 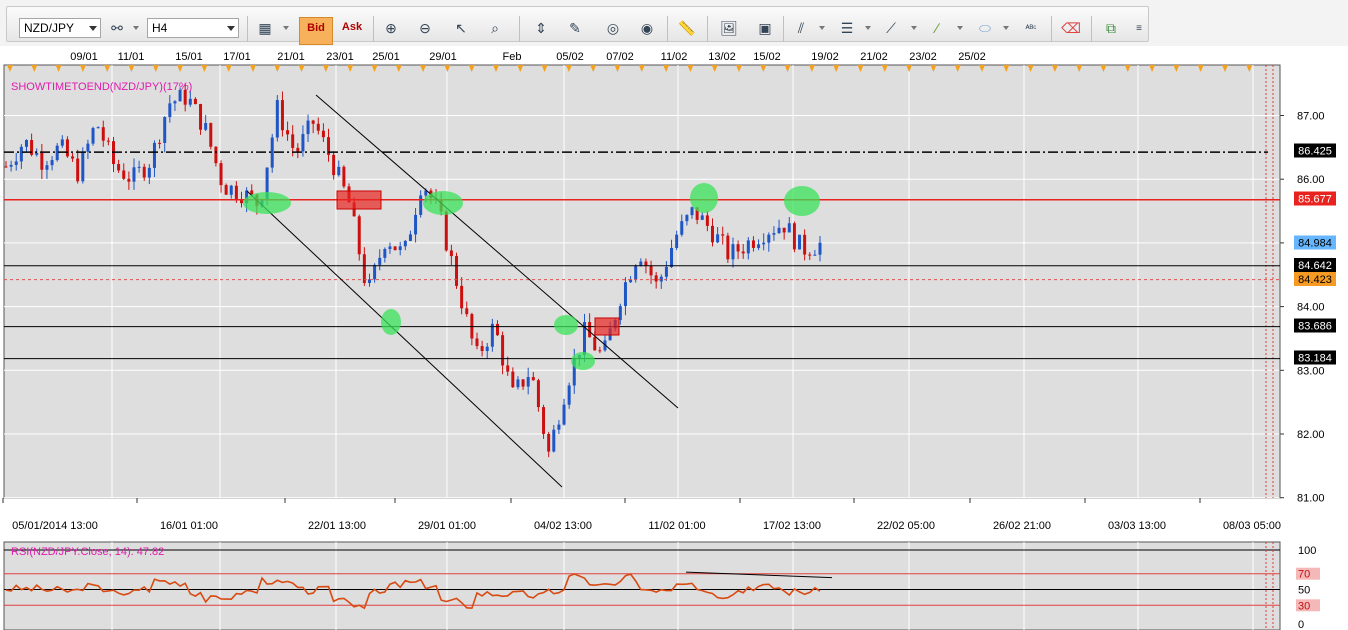 What do you see at coordinates (1304, 575) in the screenshot?
I see `rsi-level-tag: 70` at bounding box center [1304, 575].